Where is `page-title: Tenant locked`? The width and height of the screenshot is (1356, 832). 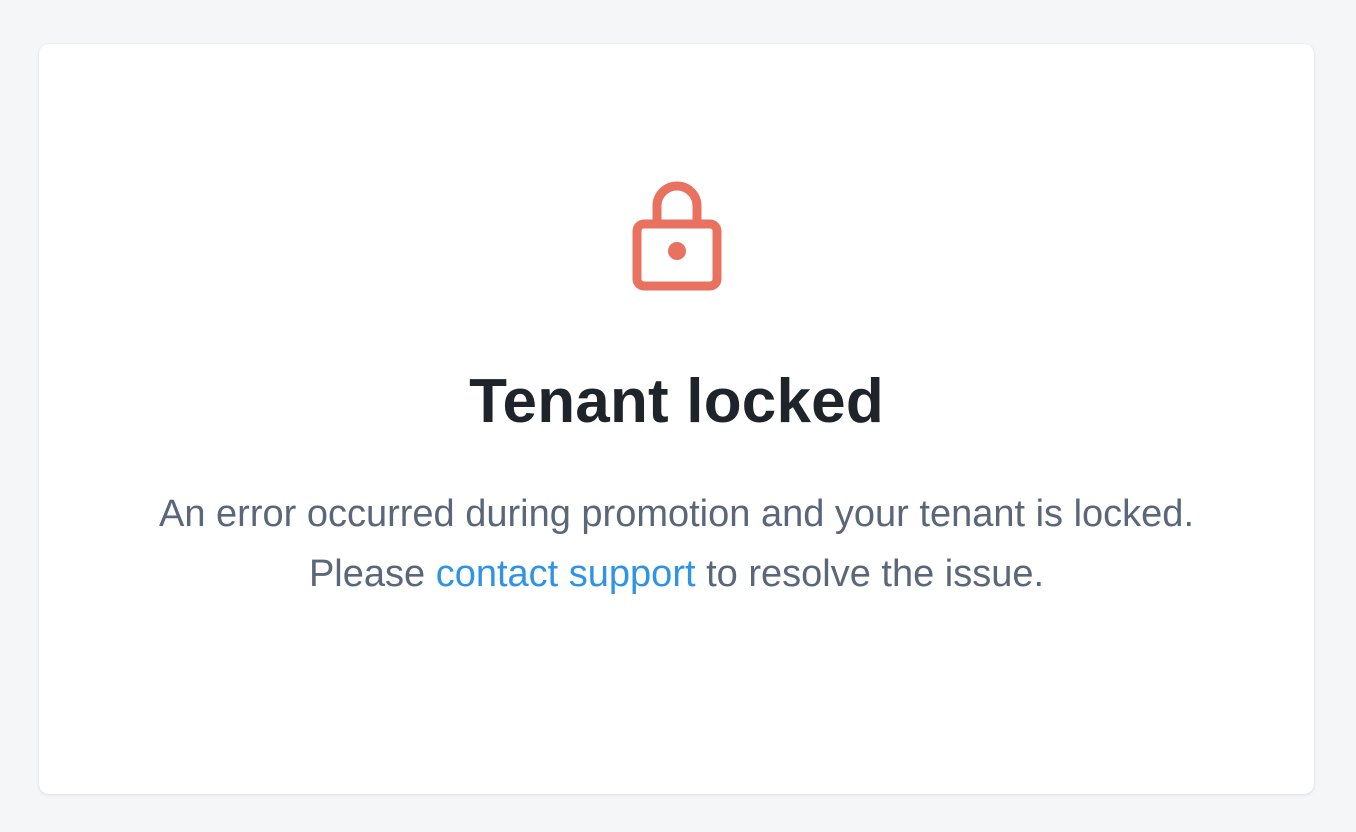 page-title: Tenant locked is located at coordinates (676, 401).